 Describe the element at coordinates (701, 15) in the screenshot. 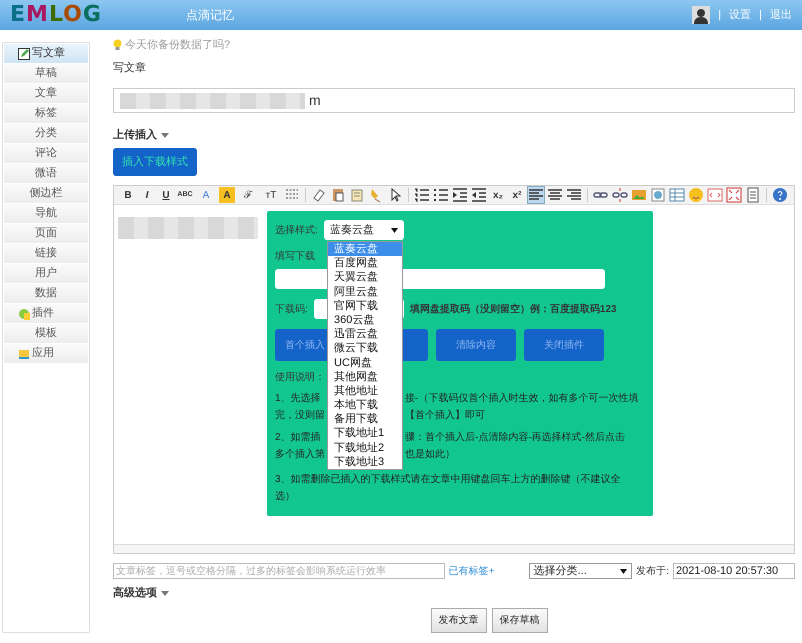

I see `avatar-icon` at that location.